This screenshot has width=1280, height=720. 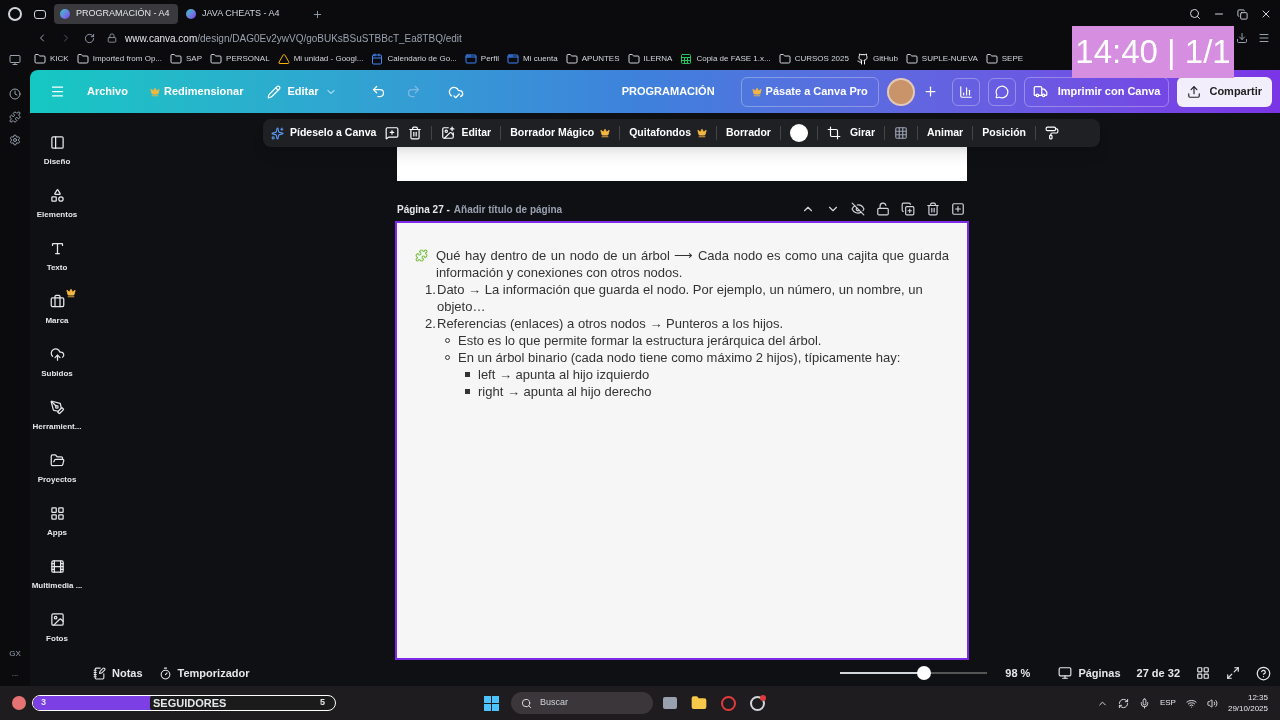 What do you see at coordinates (1233, 673) in the screenshot?
I see `fullscreen-icon` at bounding box center [1233, 673].